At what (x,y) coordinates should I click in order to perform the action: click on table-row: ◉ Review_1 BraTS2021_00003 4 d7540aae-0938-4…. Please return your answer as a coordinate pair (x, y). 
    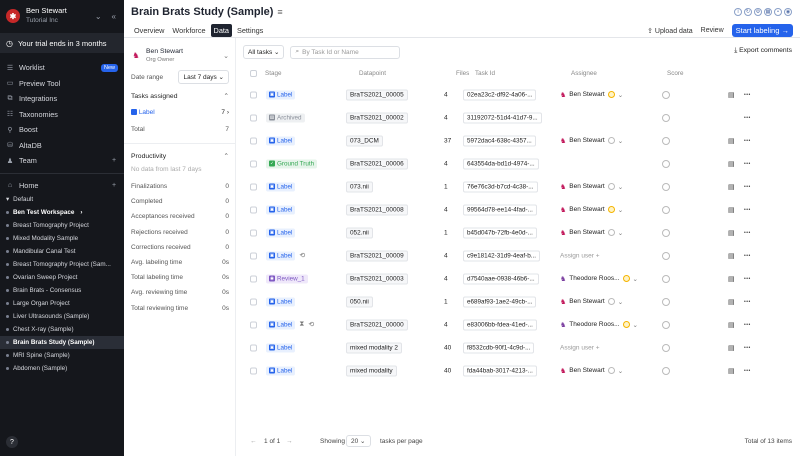
    Looking at the image, I should click on (518, 278).